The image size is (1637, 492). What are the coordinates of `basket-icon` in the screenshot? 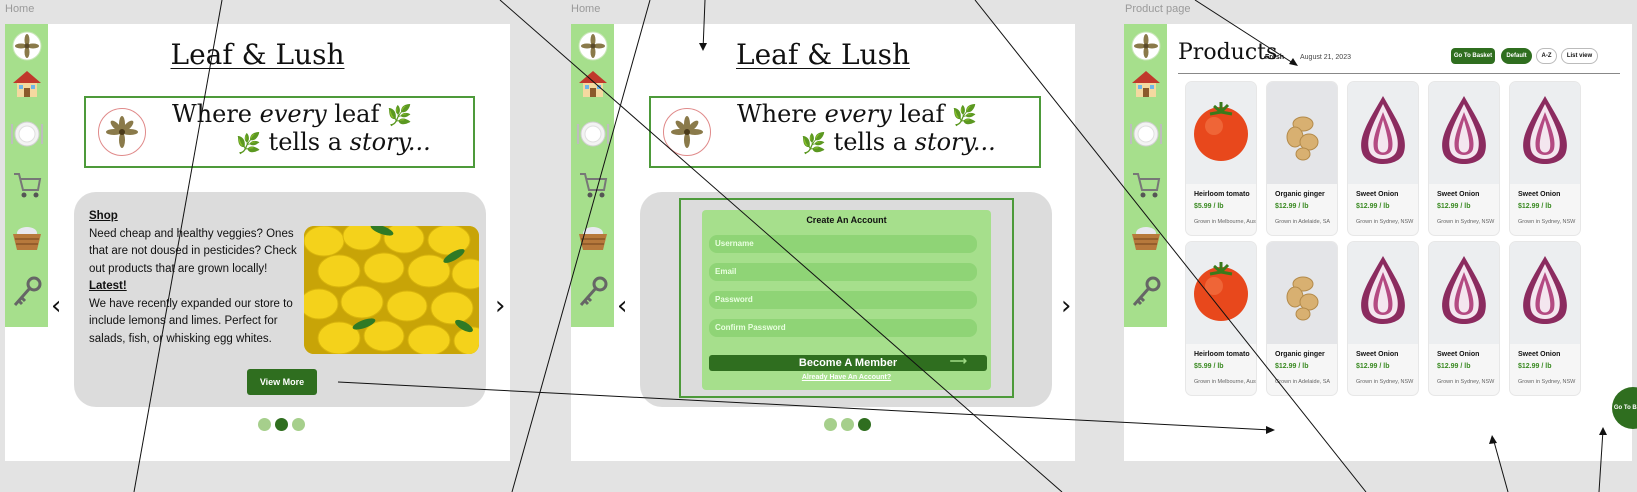 It's located at (27, 238).